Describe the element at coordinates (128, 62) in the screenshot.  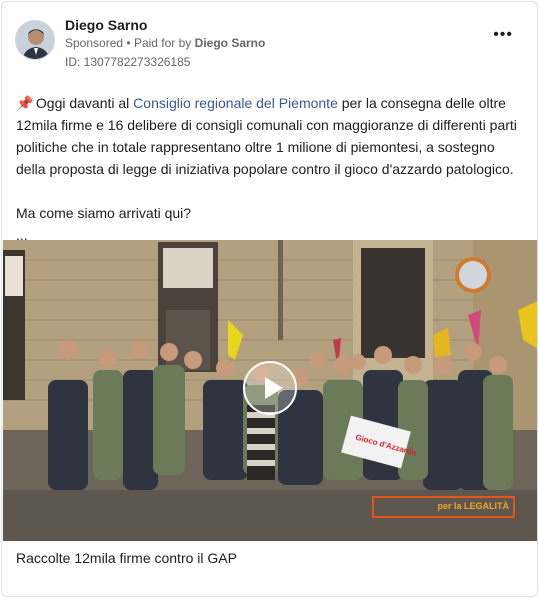
I see `ad-id: ID: 1307782273326185` at that location.